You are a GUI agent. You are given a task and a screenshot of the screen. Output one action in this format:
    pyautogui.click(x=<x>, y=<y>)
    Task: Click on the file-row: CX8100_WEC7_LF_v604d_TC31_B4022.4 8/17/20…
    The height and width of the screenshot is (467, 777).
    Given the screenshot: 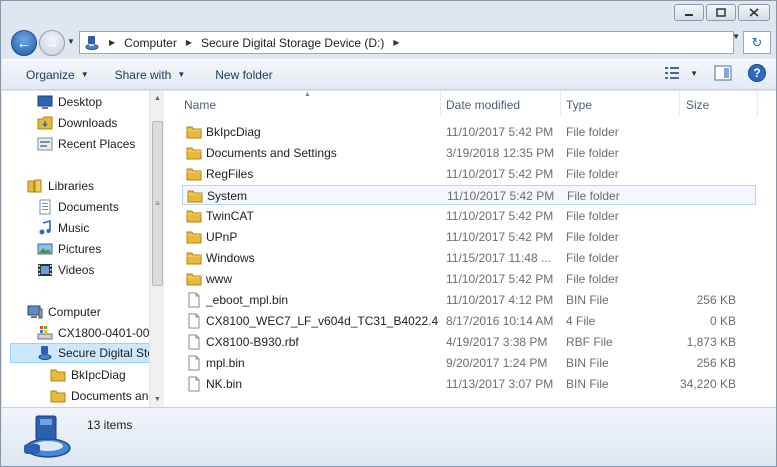 What is the action you would take?
    pyautogui.click(x=469, y=321)
    